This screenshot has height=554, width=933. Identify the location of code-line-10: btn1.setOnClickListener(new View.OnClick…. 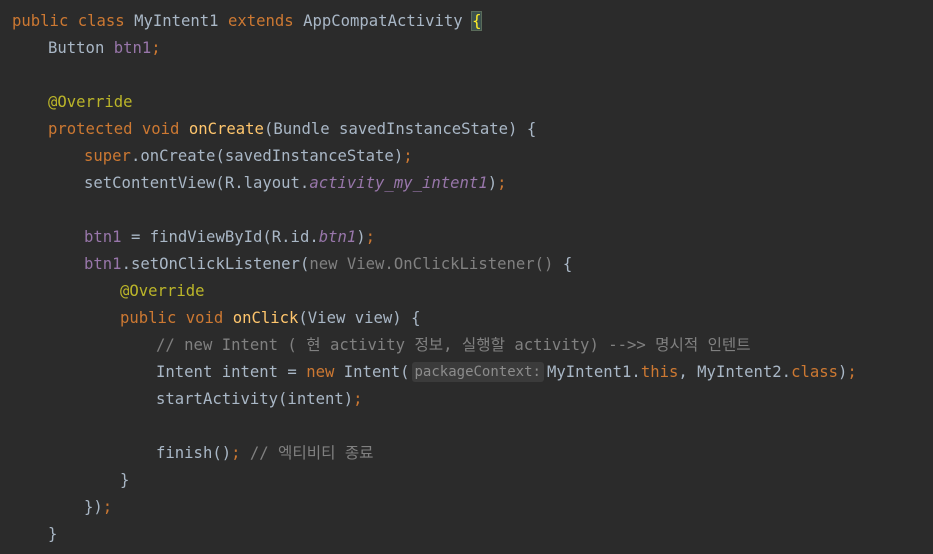
(466, 264).